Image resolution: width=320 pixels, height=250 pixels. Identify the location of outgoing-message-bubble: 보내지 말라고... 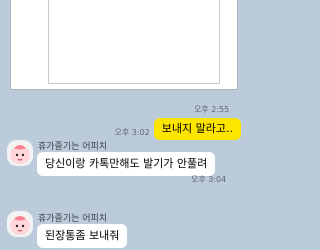
(197, 129).